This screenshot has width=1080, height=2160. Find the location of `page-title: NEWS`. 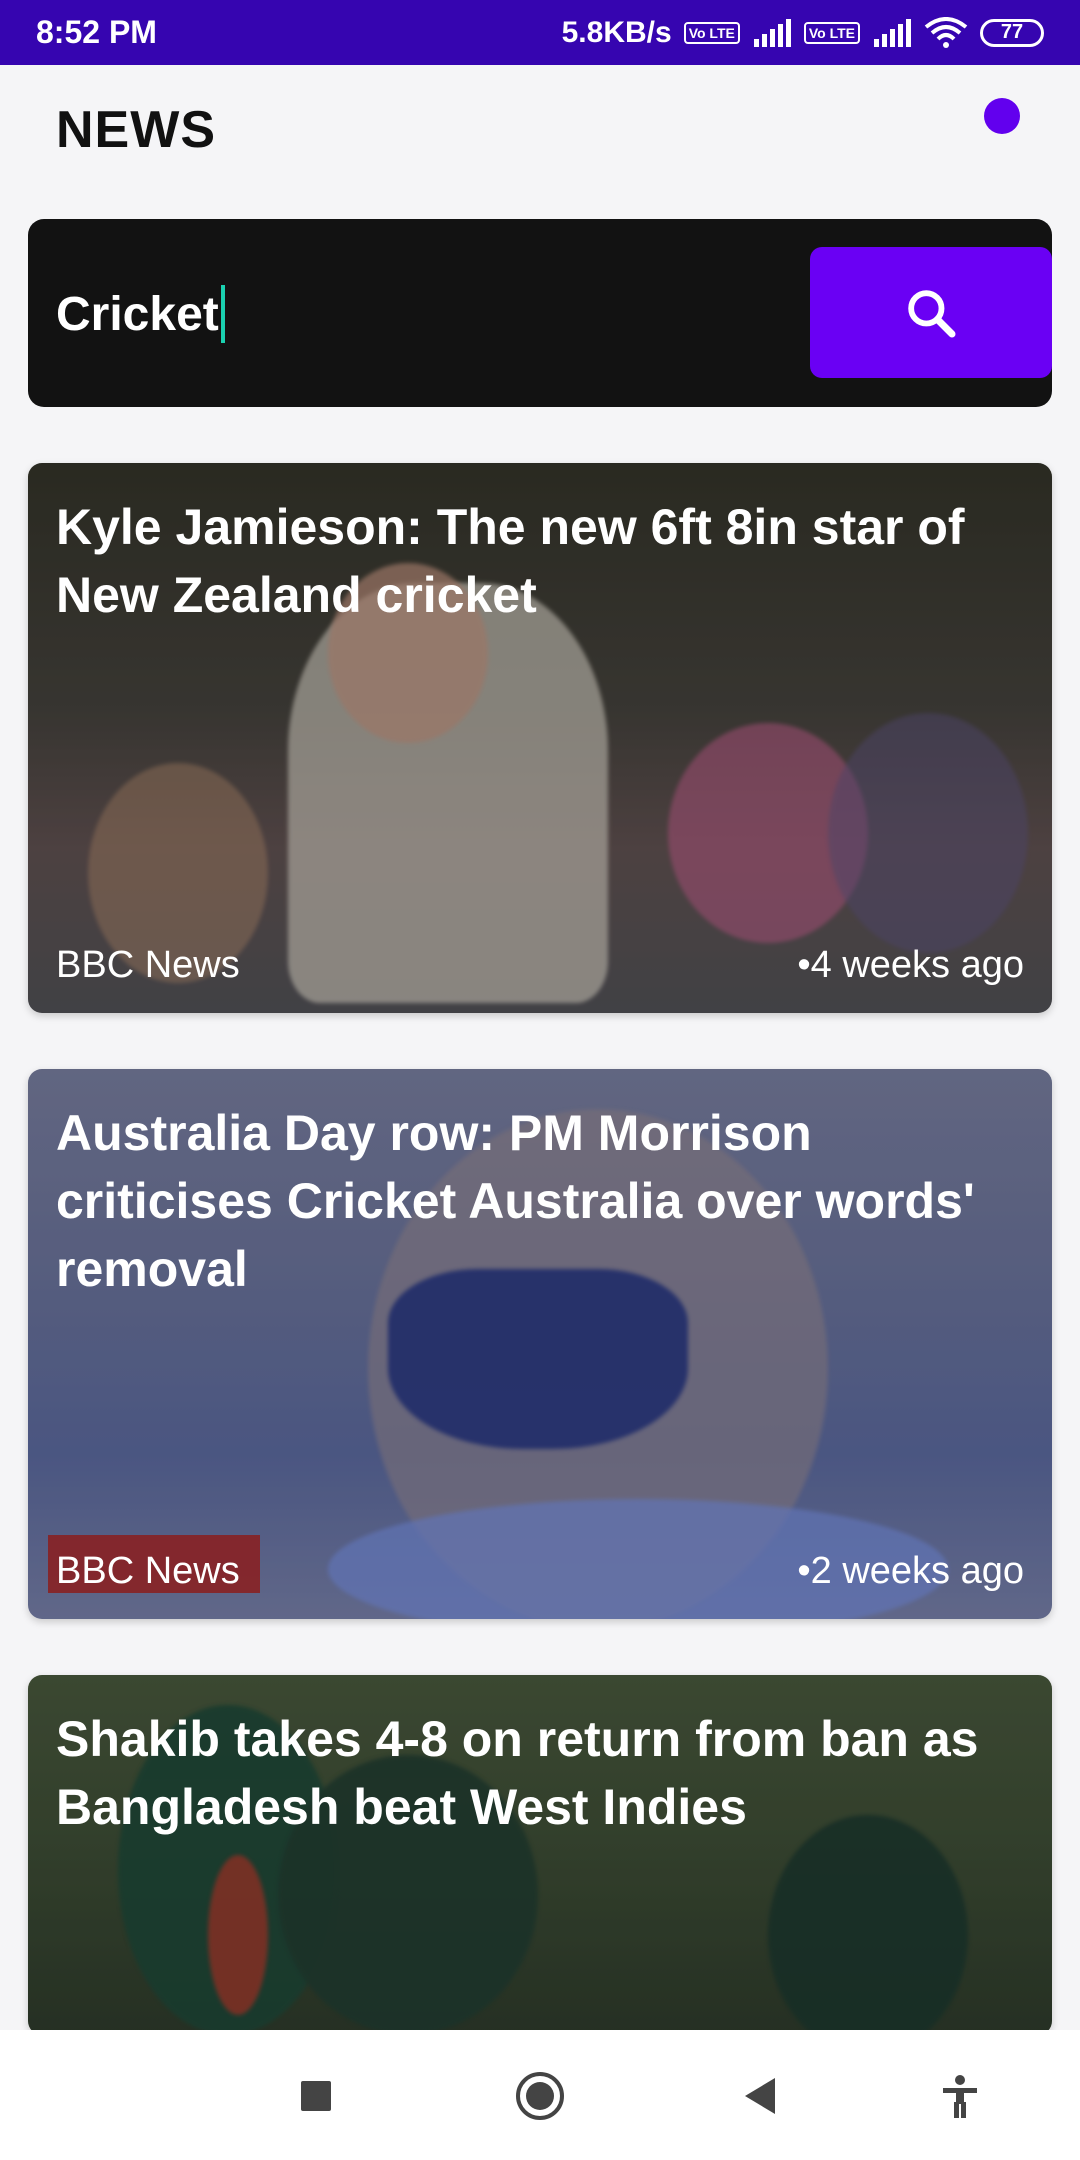

page-title: NEWS is located at coordinates (136, 130).